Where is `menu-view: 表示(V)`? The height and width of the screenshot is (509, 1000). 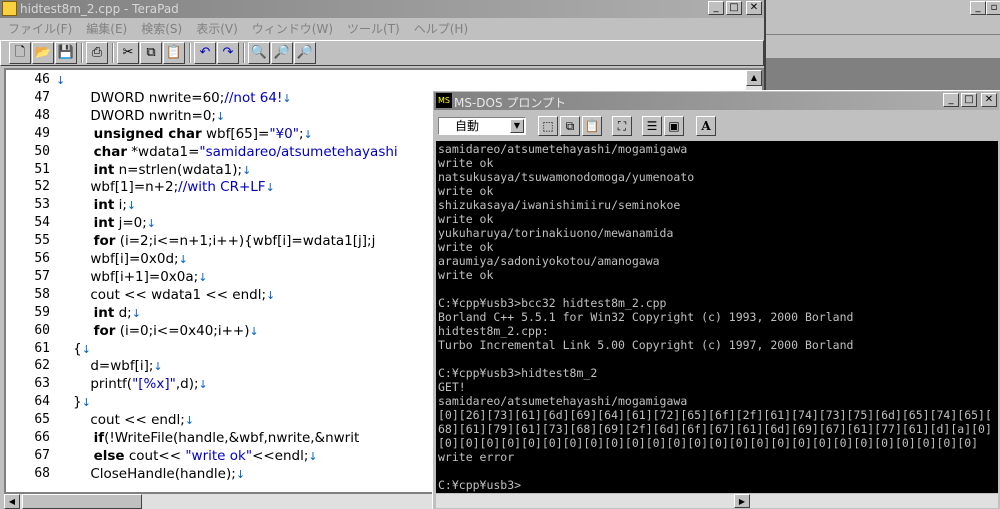
menu-view: 表示(V) is located at coordinates (216, 27).